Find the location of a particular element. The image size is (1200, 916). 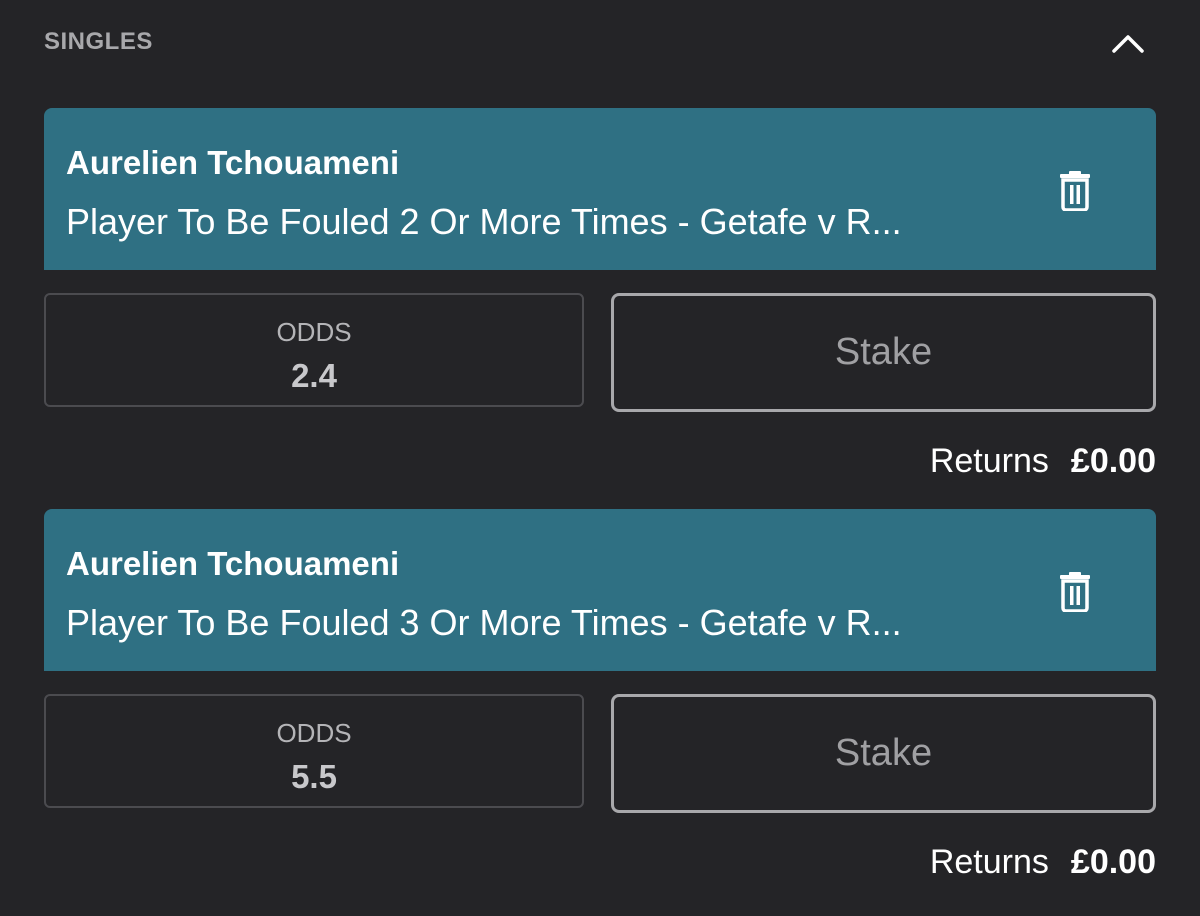

odds-value: 2.4 is located at coordinates (314, 375).